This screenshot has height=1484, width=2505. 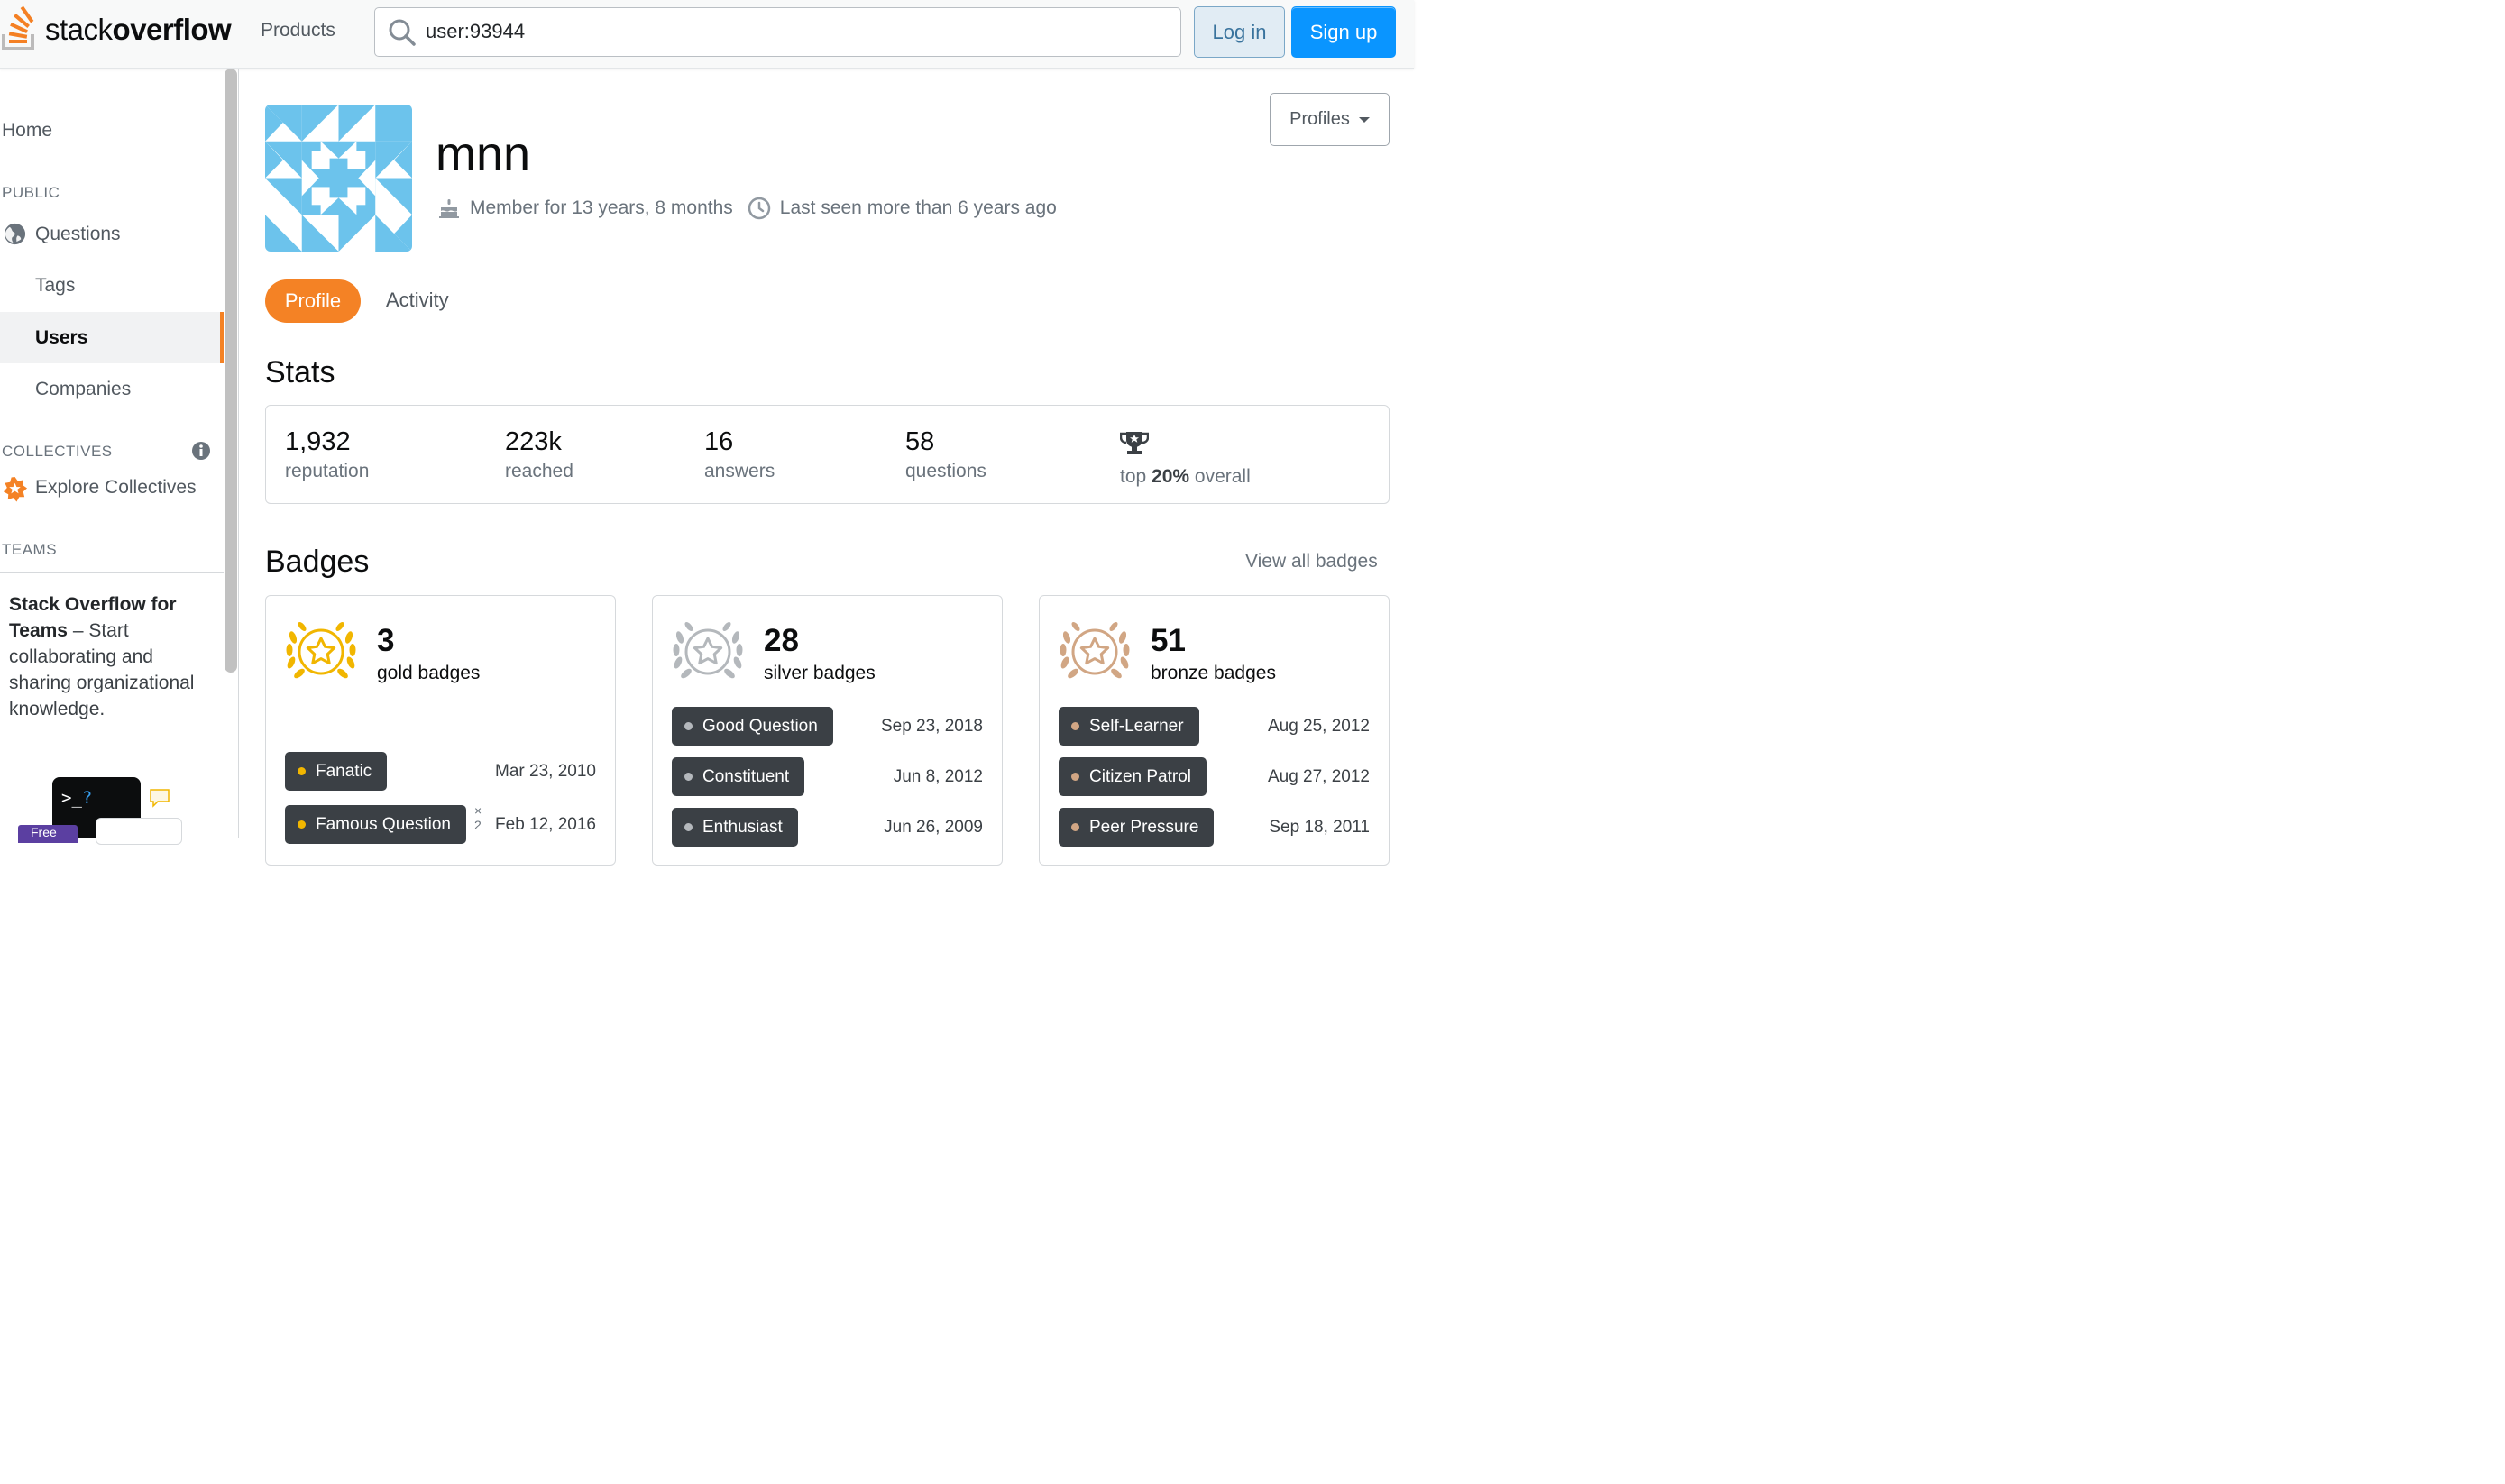 What do you see at coordinates (77, 798) in the screenshot?
I see `terminal-prompt-icon: >_?` at bounding box center [77, 798].